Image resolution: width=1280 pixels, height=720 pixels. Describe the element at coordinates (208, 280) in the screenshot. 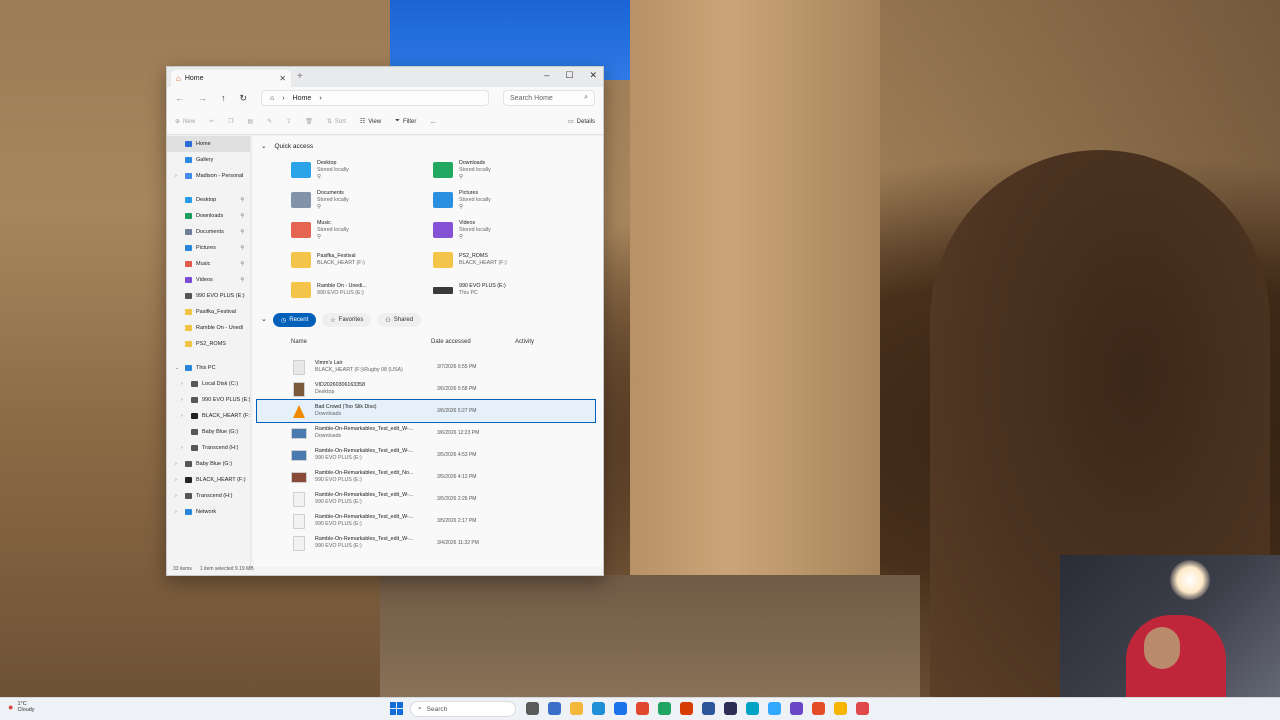

I see `nav-item-videos: Videos ⚲` at that location.